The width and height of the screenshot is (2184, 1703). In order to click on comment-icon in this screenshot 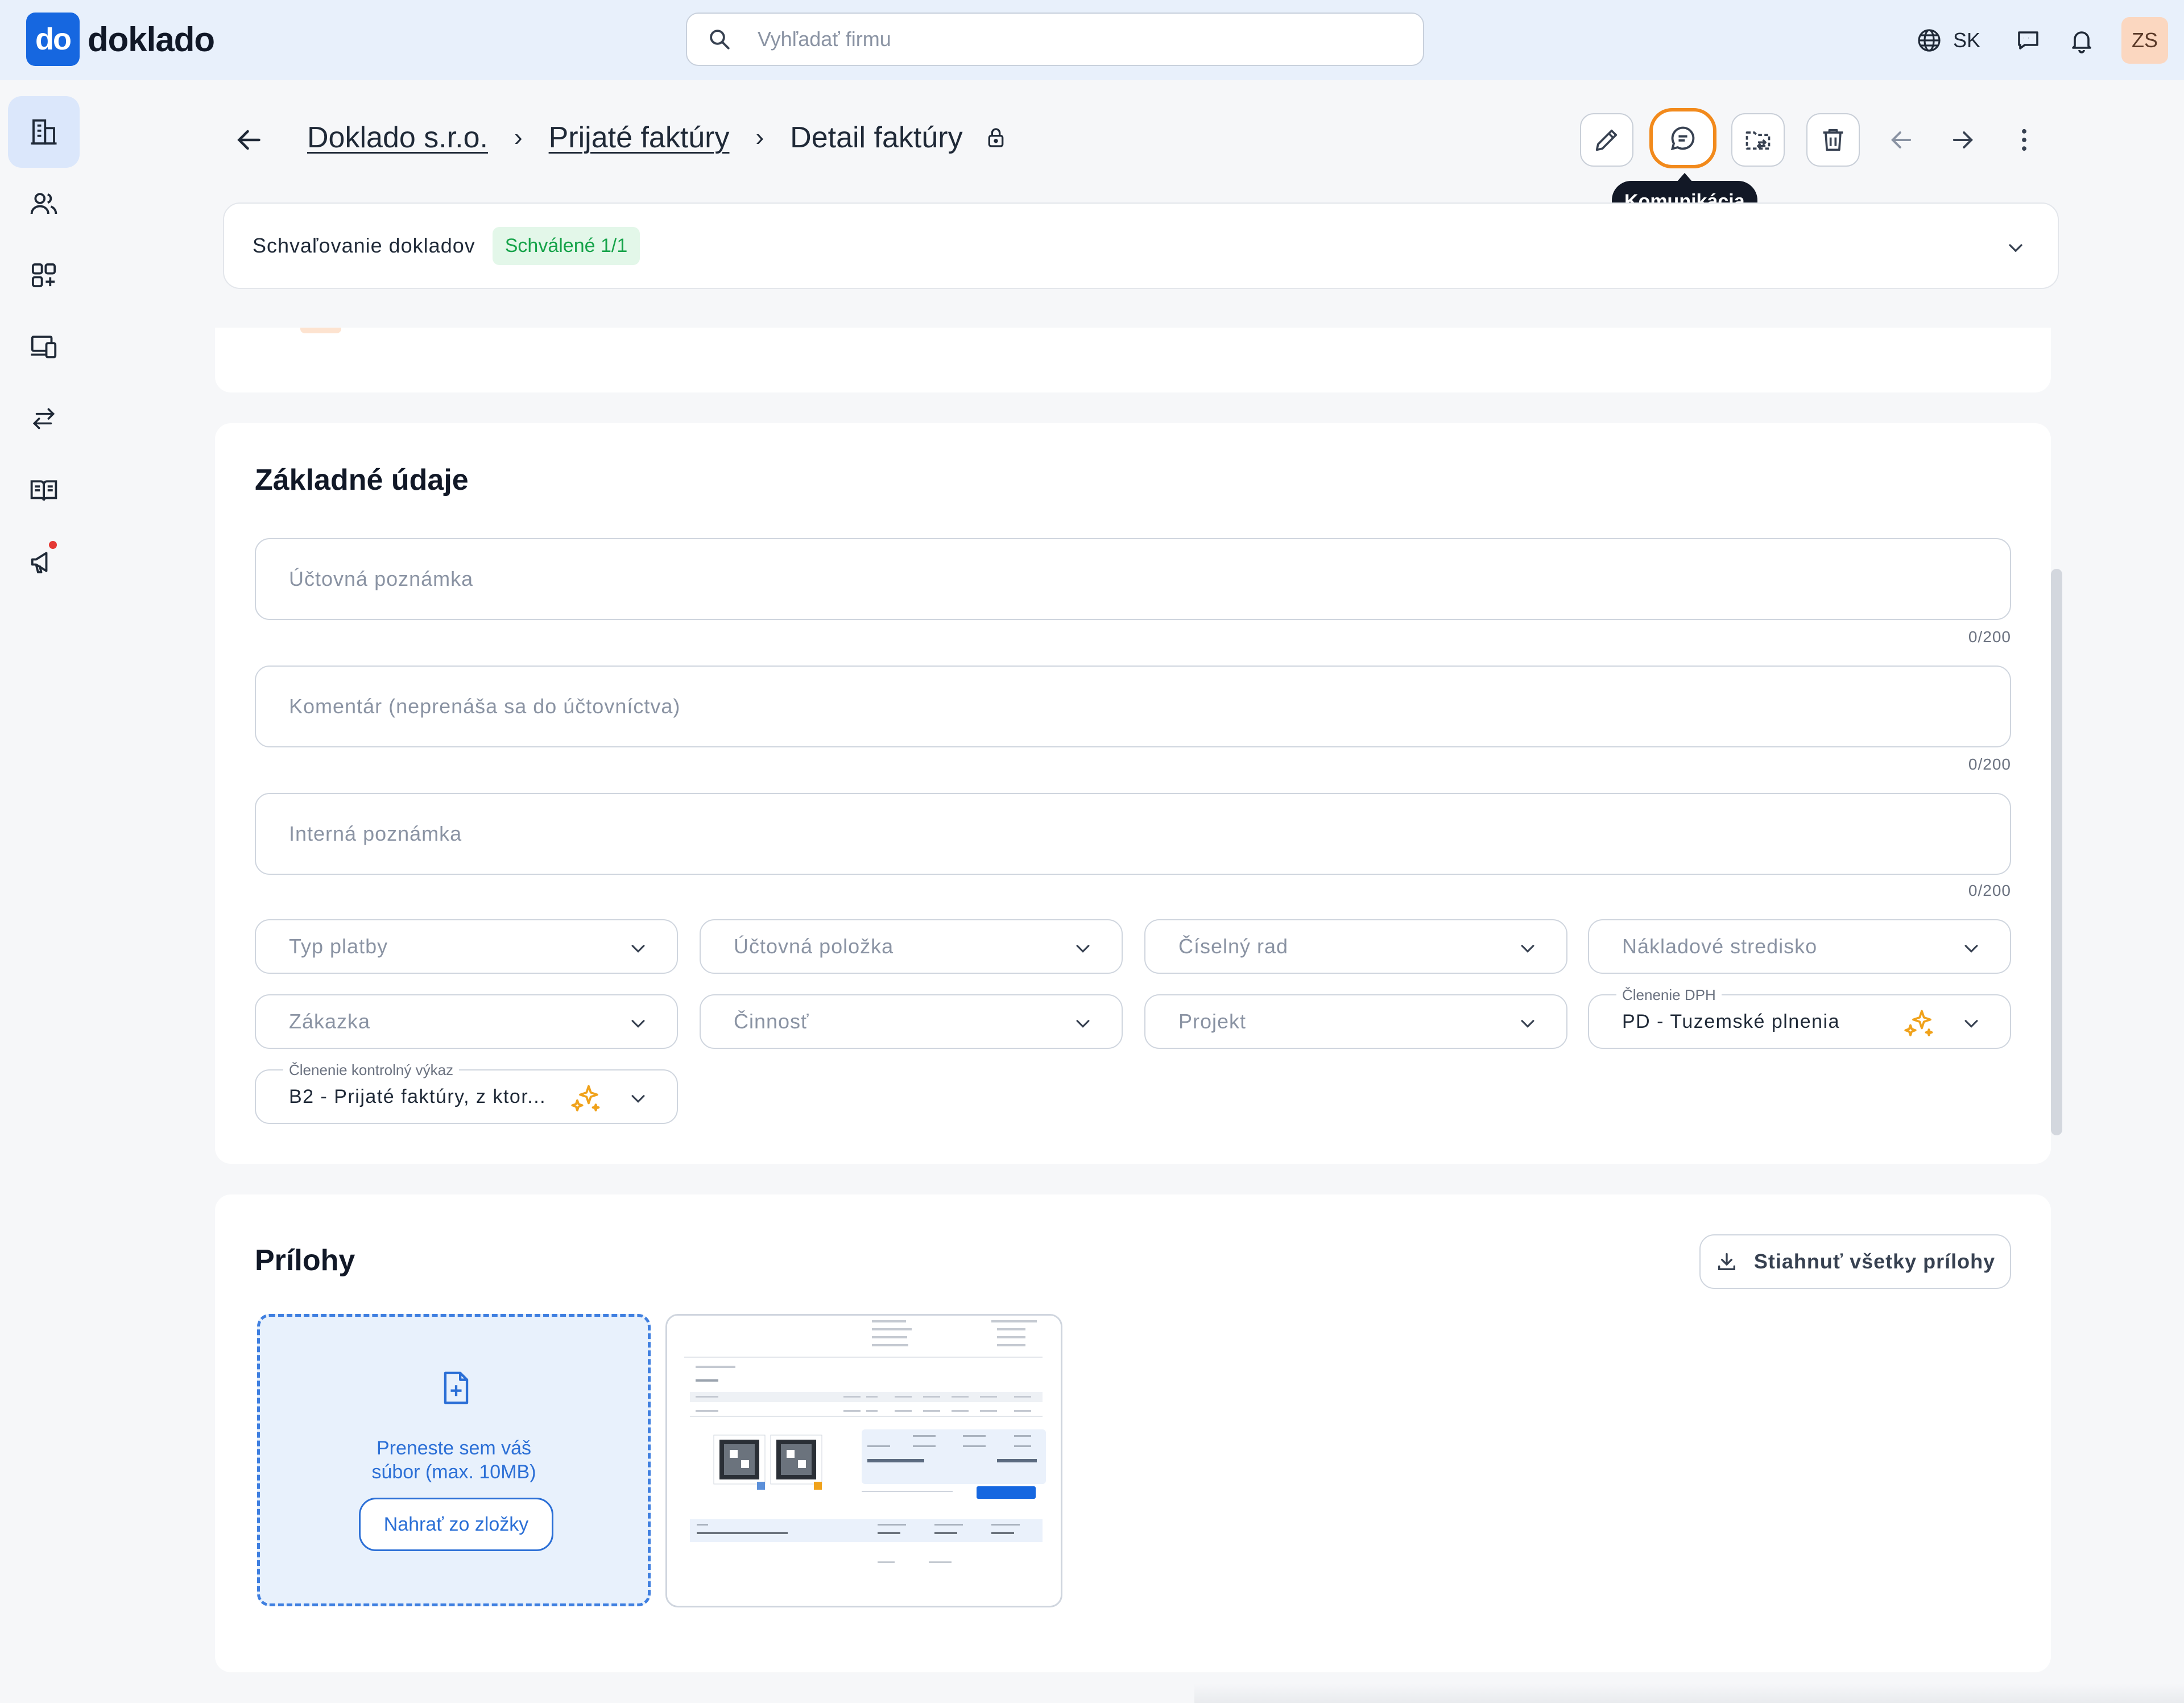, I will do `click(1682, 138)`.